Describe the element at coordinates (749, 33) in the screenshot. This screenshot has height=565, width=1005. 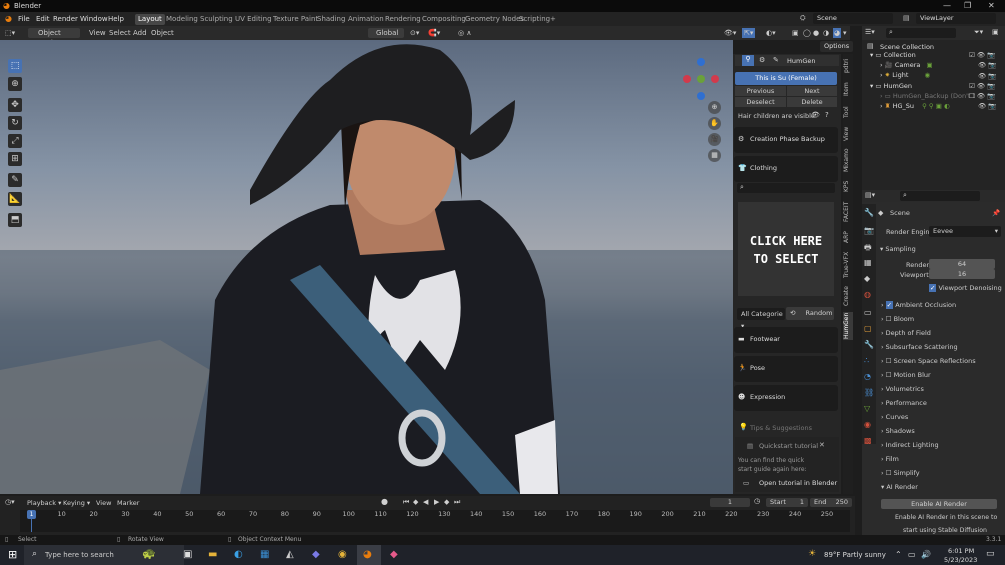
I see `gizmo-toggle-icon: ⇱▾` at that location.